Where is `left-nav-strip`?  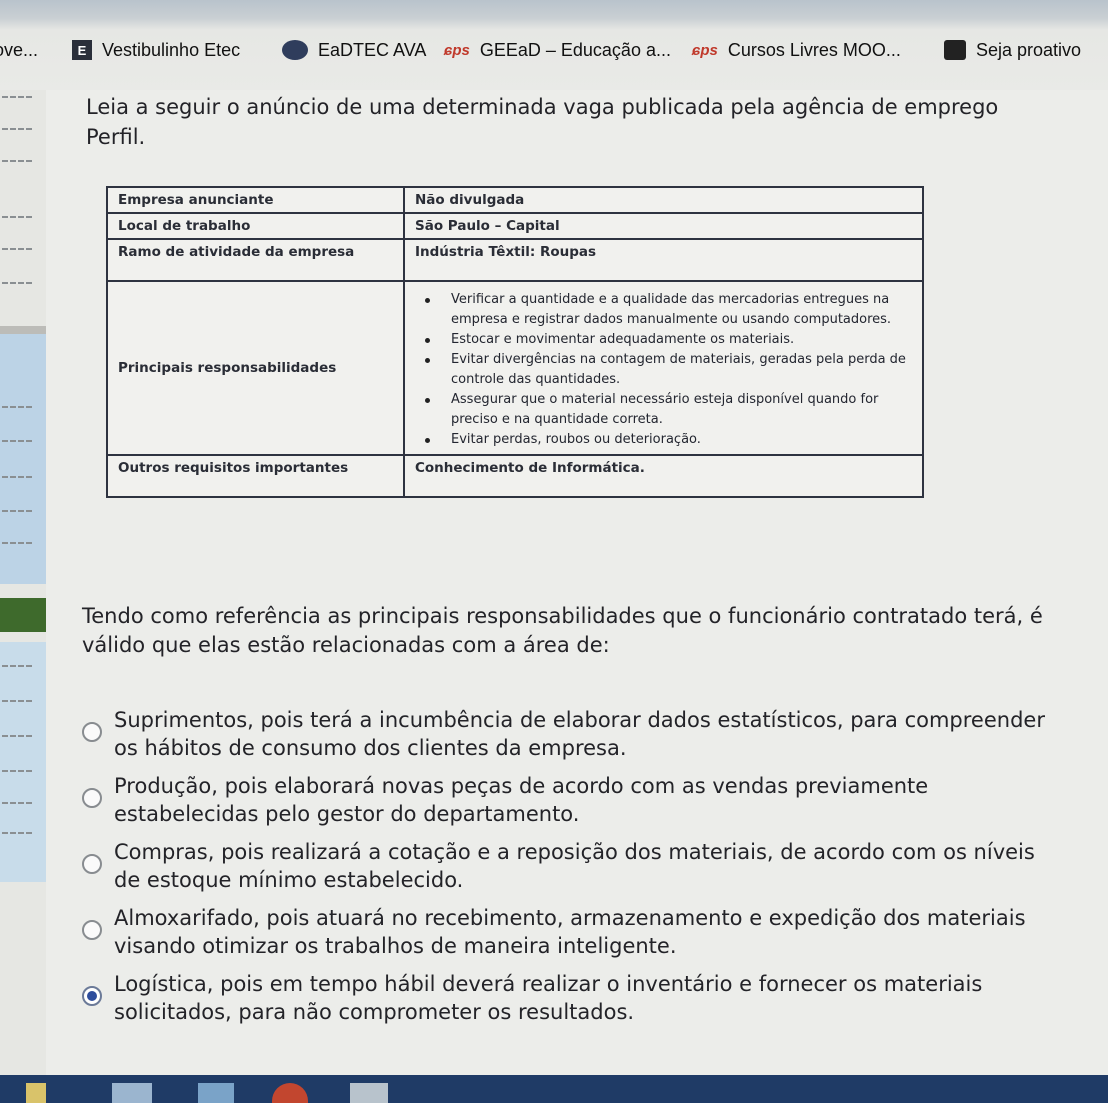
left-nav-strip is located at coordinates (23, 582).